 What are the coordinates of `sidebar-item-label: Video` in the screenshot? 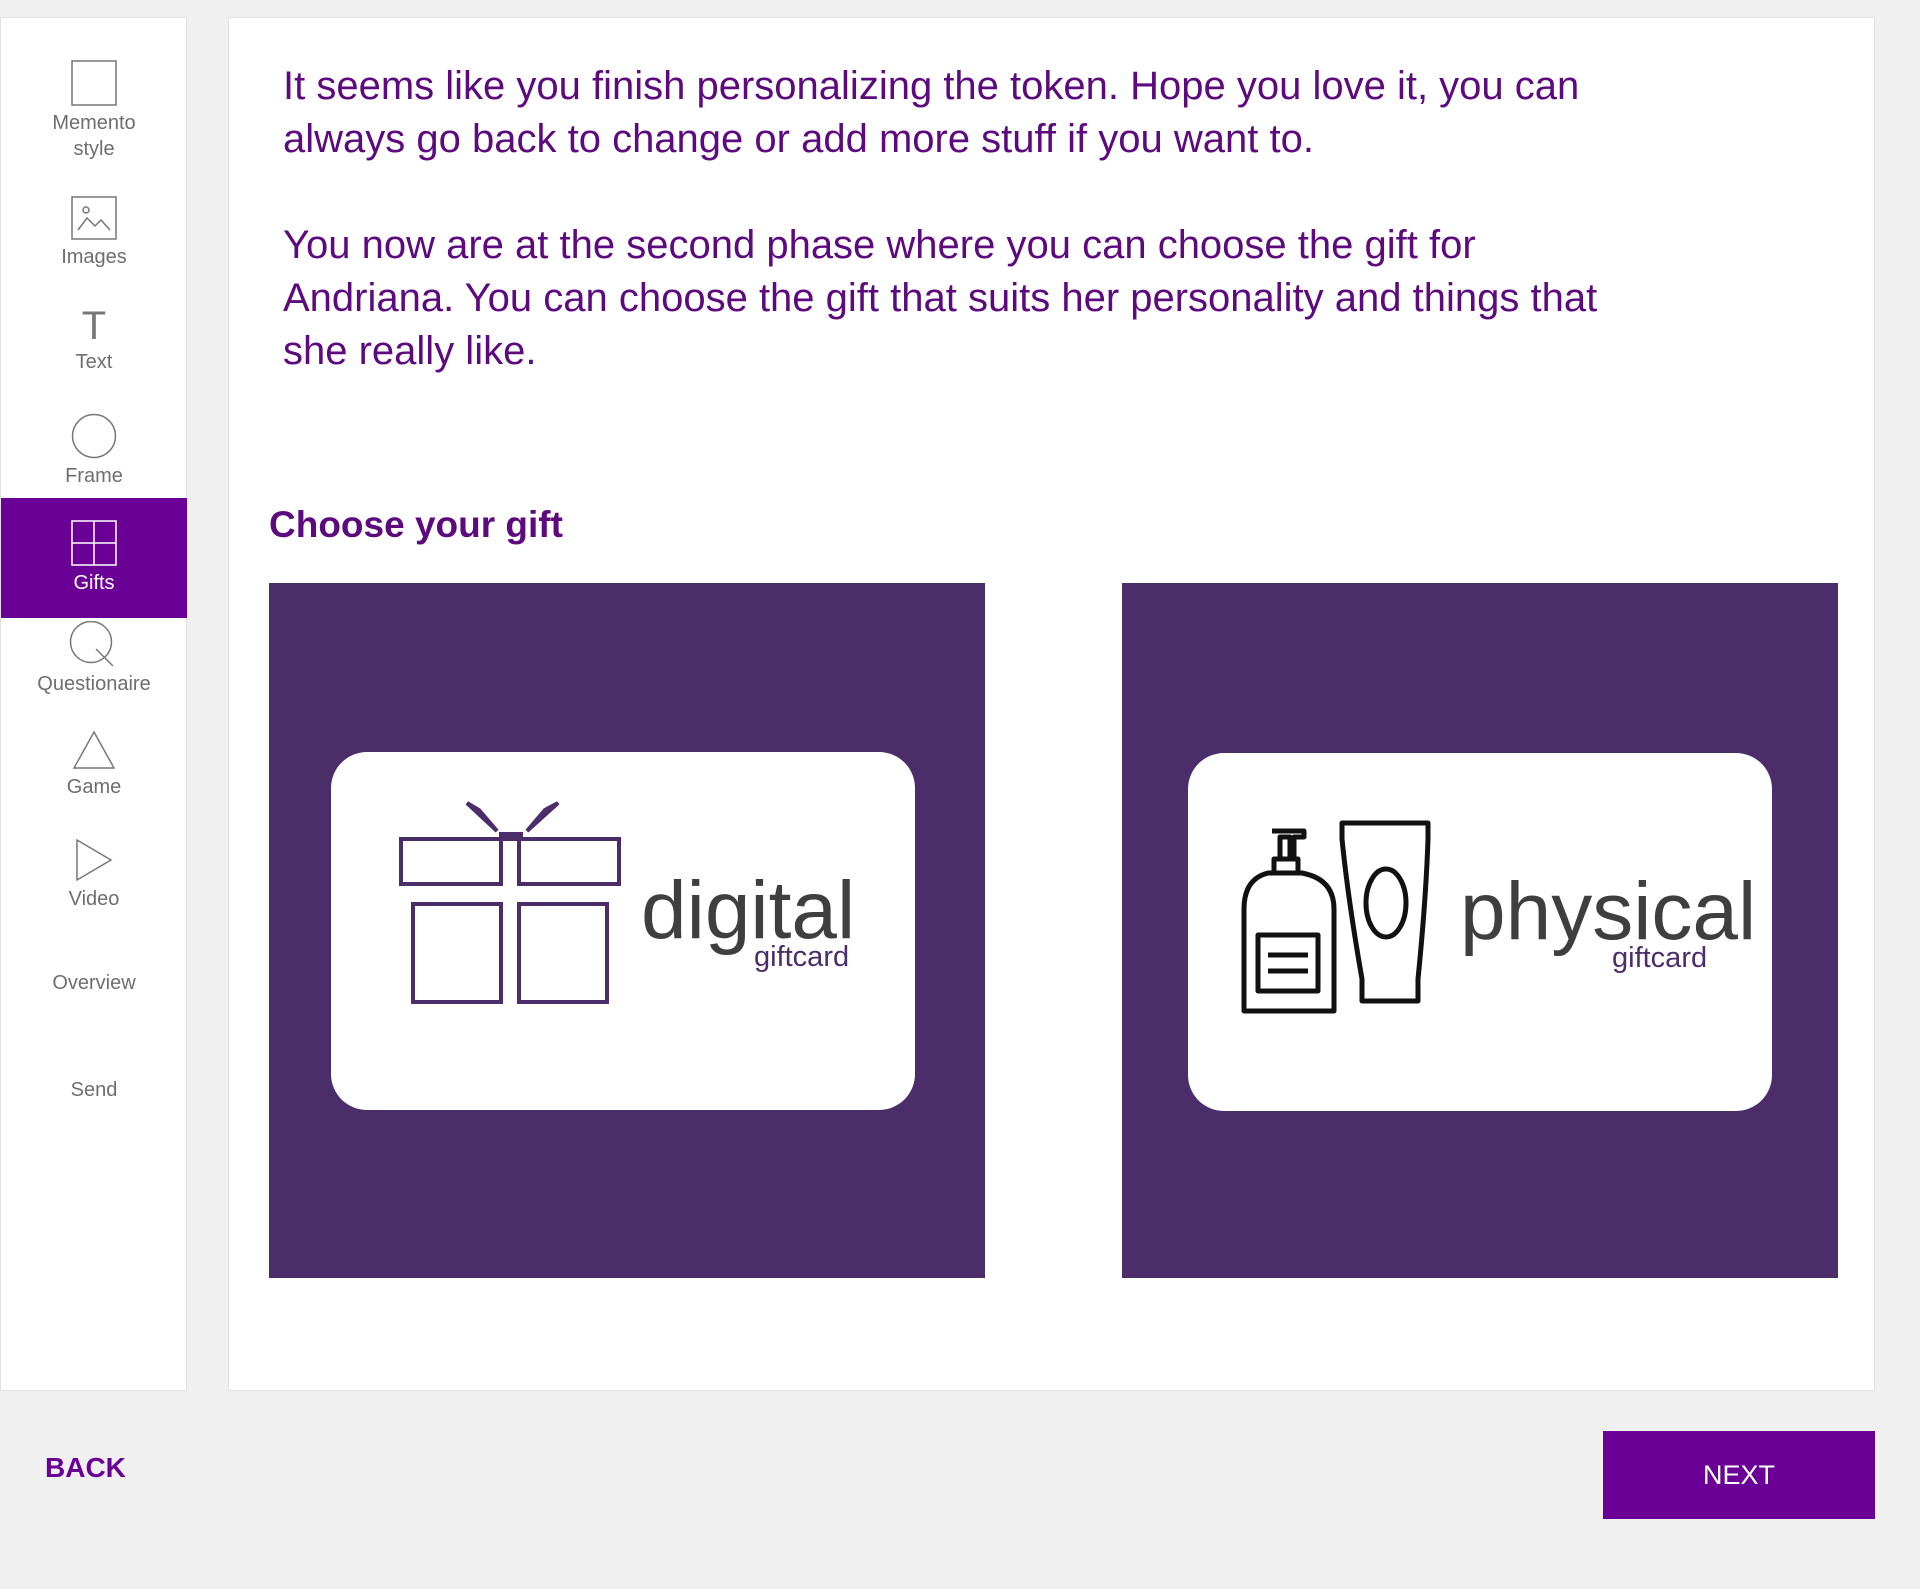 It's located at (94, 899).